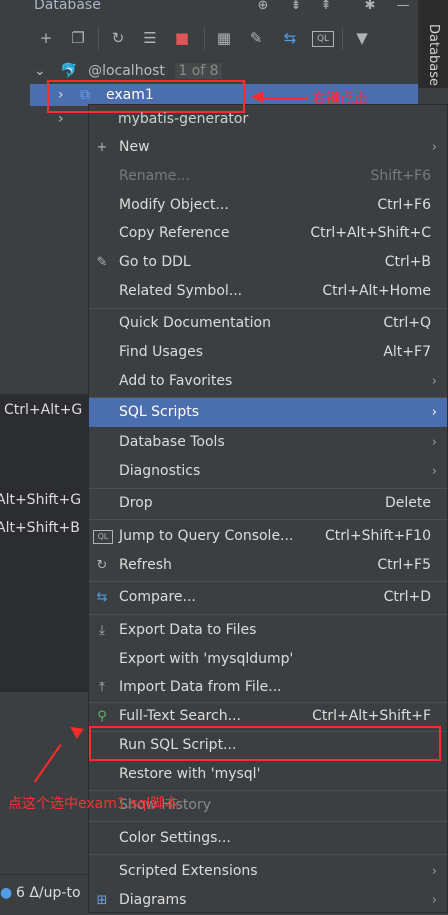 This screenshot has height=915, width=448. Describe the element at coordinates (433, 55) in the screenshot. I see `side-tab-label: Database` at that location.